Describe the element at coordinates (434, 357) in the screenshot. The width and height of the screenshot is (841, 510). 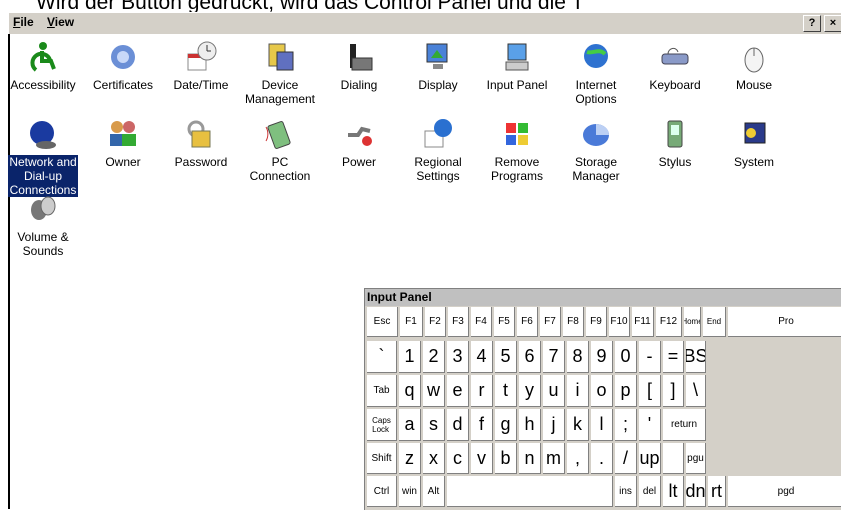
I see `key: 2` at that location.